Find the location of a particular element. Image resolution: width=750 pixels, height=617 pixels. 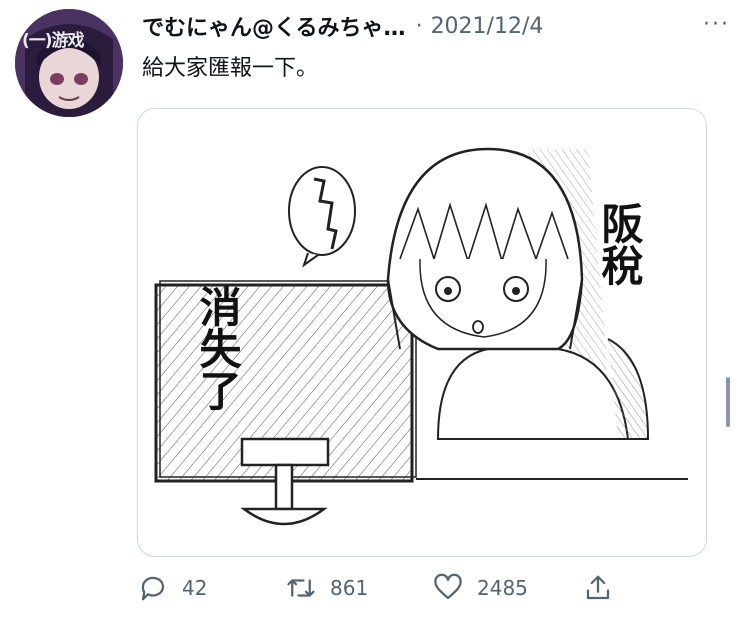

retweet-count: 861 is located at coordinates (349, 588).